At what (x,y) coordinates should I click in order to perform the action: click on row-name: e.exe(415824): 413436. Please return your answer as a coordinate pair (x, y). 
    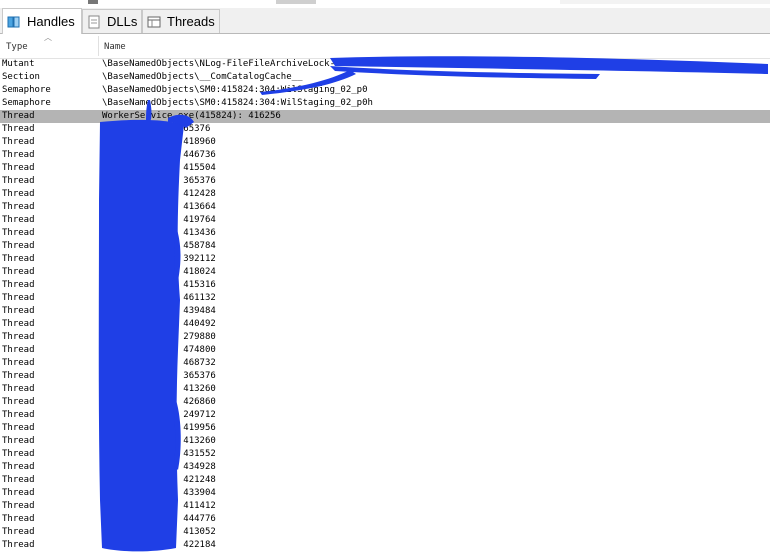
    Looking at the image, I should click on (159, 233).